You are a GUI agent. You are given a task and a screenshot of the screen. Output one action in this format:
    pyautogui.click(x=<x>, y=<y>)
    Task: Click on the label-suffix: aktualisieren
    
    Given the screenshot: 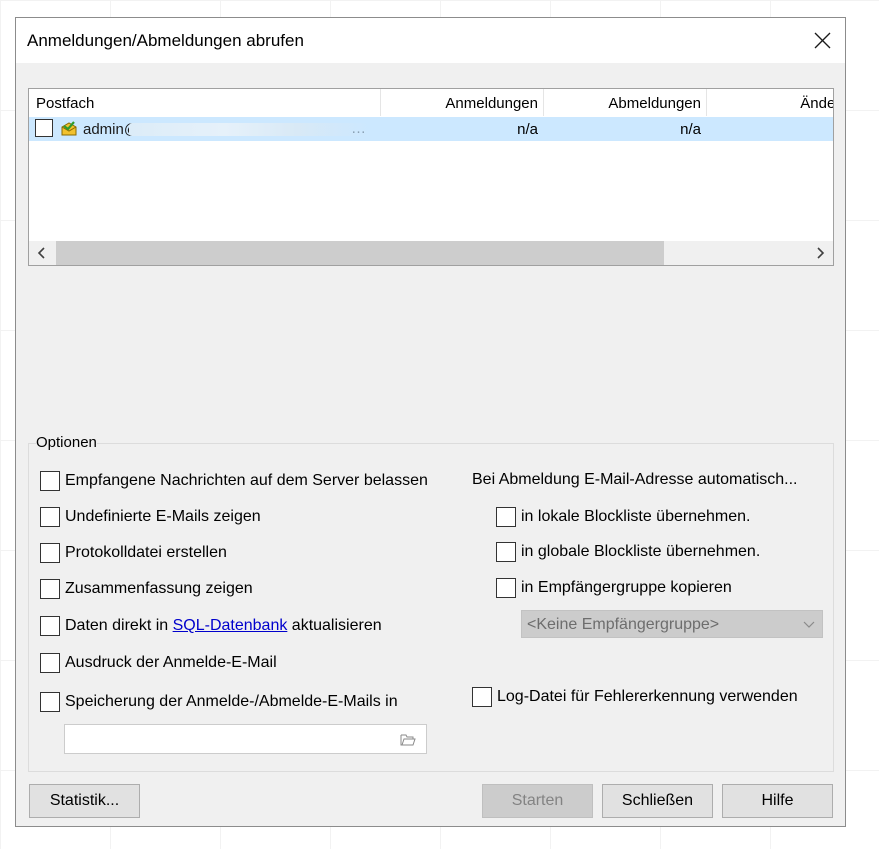 What is the action you would take?
    pyautogui.click(x=334, y=625)
    